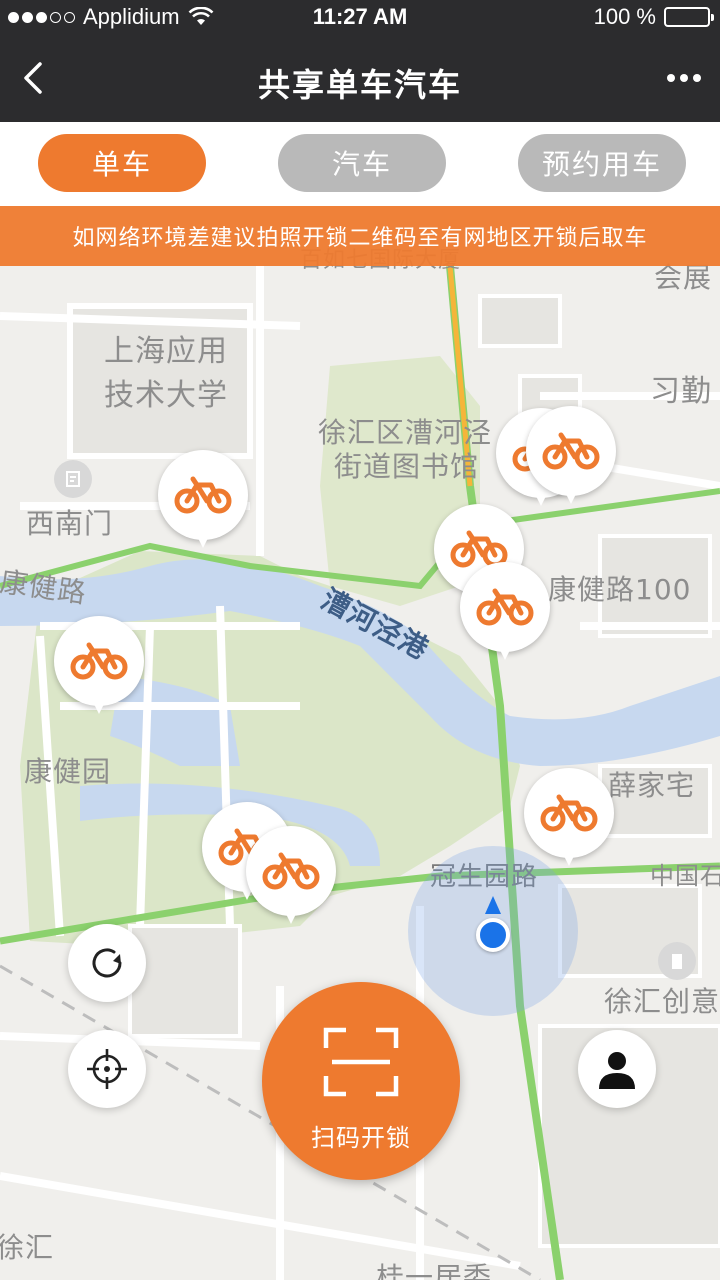 This screenshot has width=720, height=1280. I want to click on profile-button, so click(617, 1069).